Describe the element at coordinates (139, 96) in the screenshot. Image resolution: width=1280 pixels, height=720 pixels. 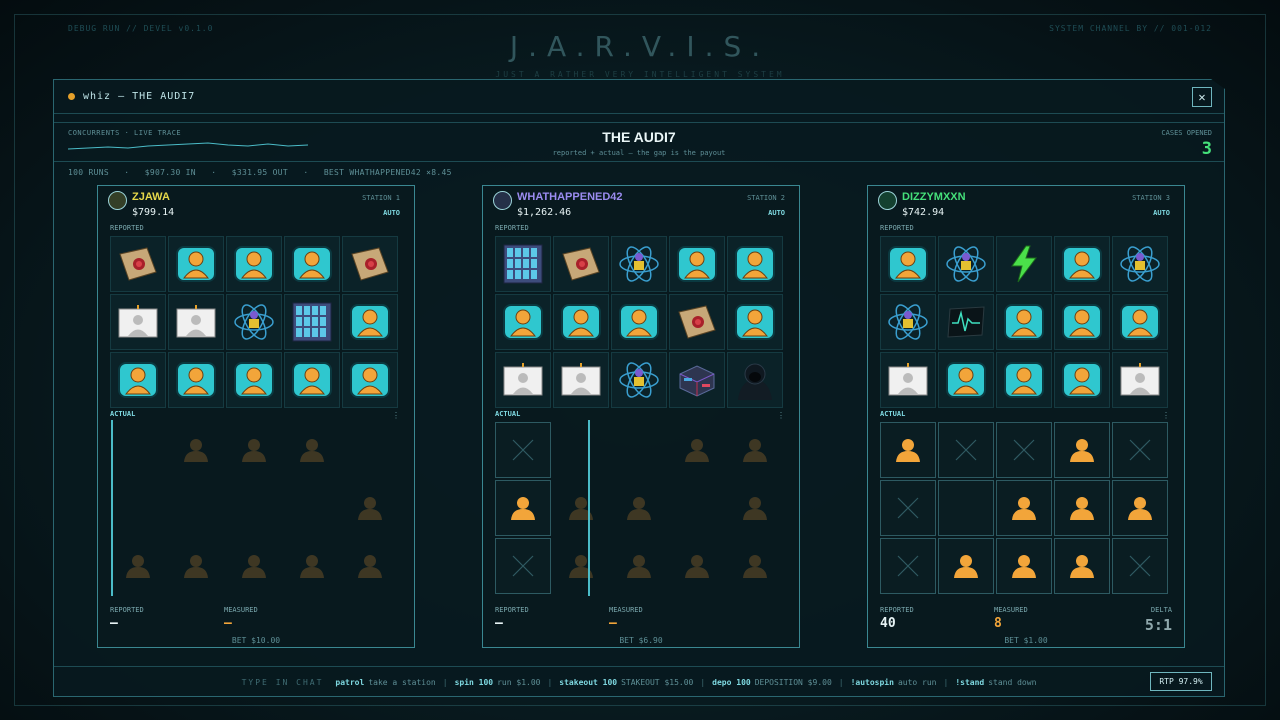
I see `window-title: whiz — THE AUDI7` at that location.